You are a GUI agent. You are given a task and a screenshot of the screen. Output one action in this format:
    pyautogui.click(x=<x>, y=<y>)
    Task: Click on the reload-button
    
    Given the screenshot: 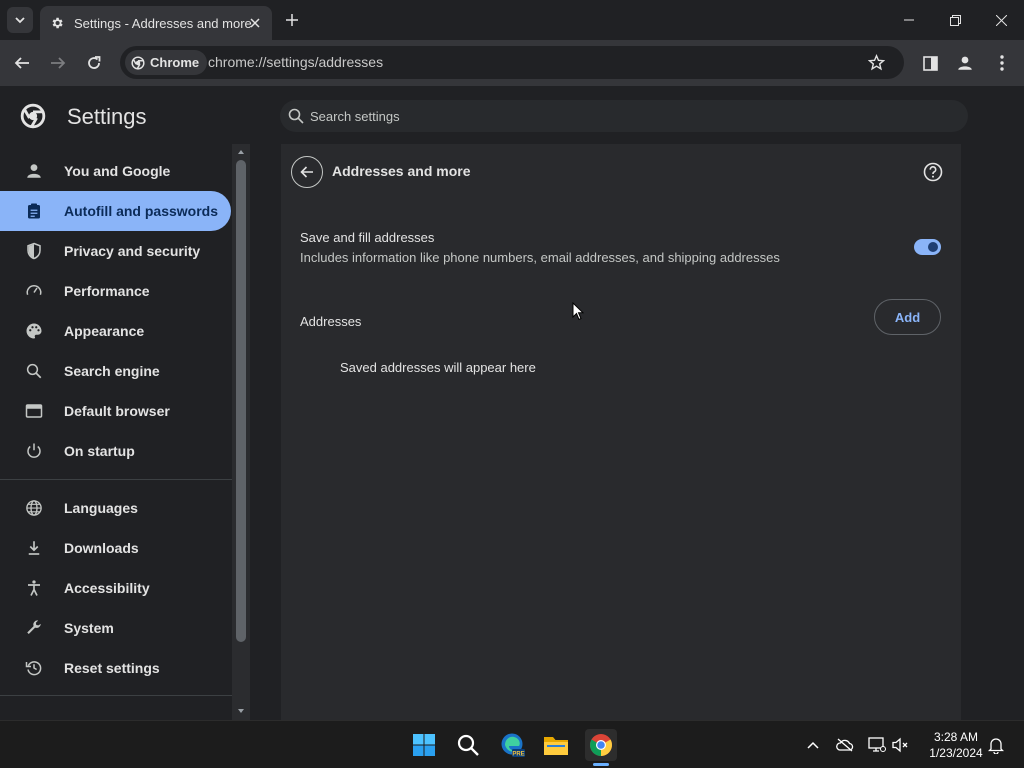 What is the action you would take?
    pyautogui.click(x=94, y=63)
    